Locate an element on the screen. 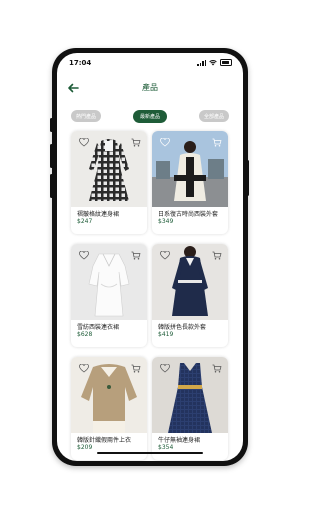 Image resolution: width=320 pixels, height=512 pixels. tab-newest: 最新產品 is located at coordinates (150, 116).